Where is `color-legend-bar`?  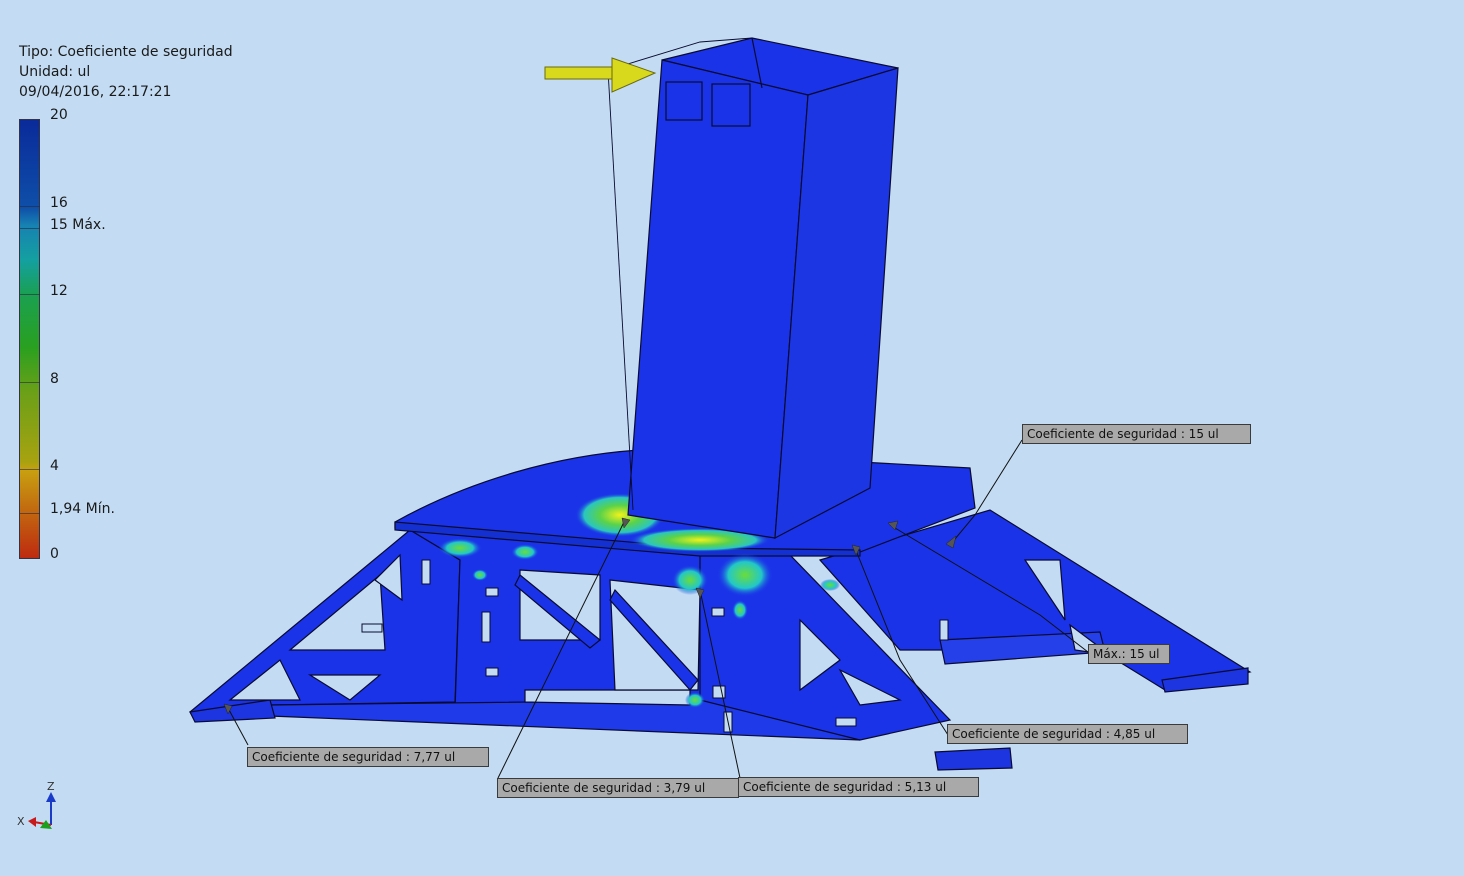 color-legend-bar is located at coordinates (29, 339).